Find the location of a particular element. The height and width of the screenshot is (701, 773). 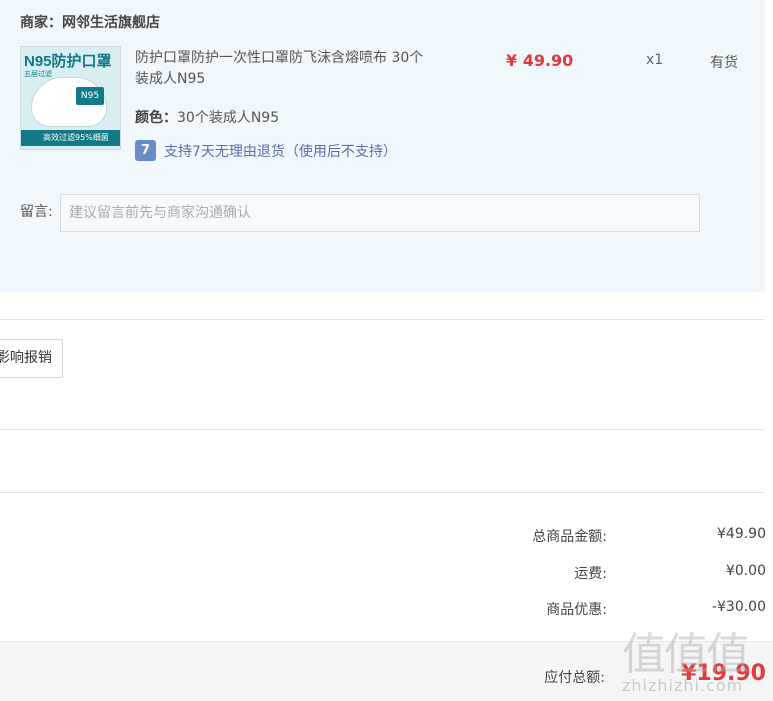

stock-status: 有货 is located at coordinates (724, 63).